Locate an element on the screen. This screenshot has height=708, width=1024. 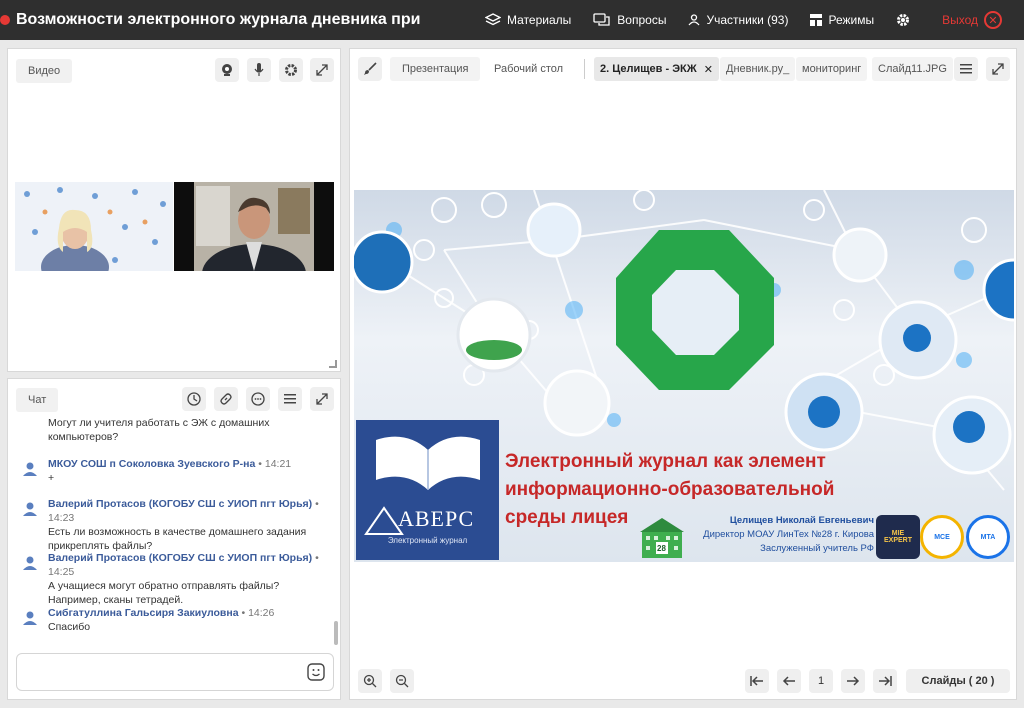
participants-label: Участники (93) is located at coordinates (747, 20).